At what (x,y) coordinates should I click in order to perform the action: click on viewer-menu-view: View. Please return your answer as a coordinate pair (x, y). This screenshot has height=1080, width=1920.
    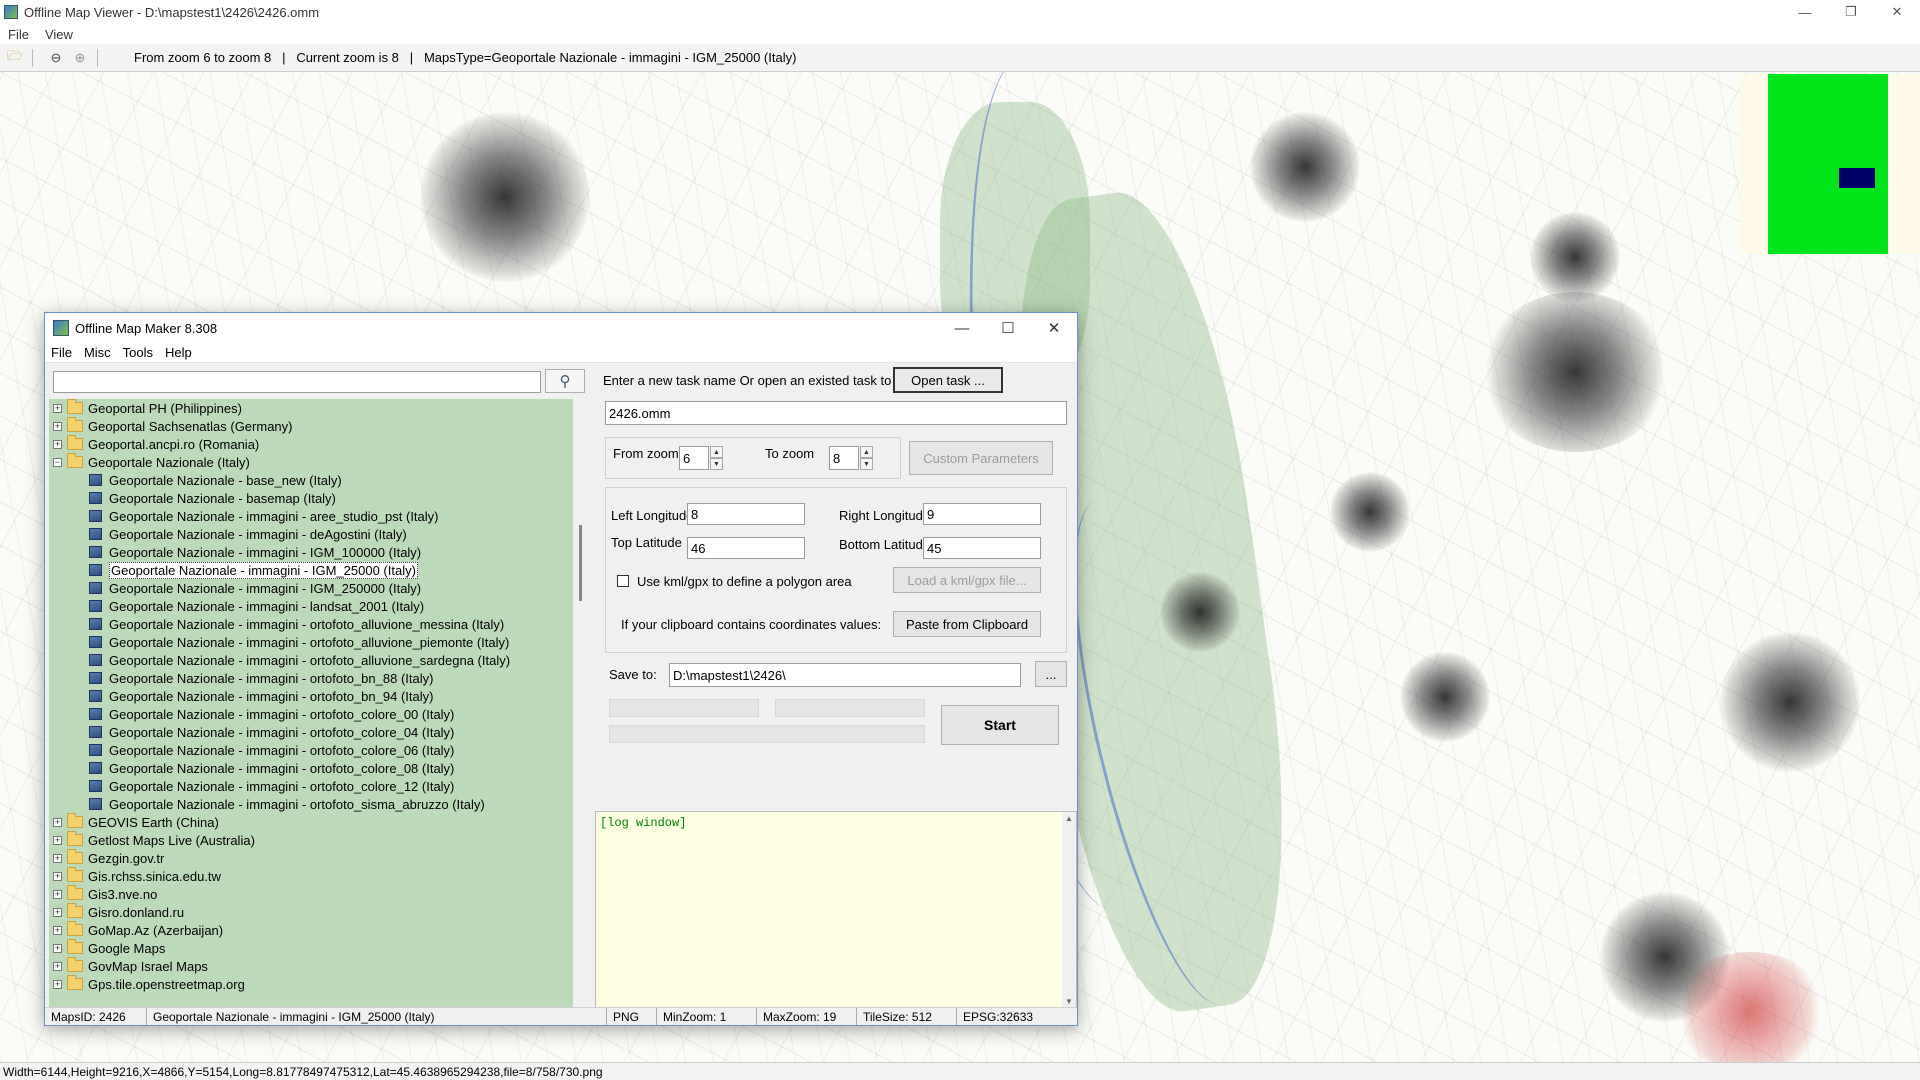
    Looking at the image, I should click on (59, 34).